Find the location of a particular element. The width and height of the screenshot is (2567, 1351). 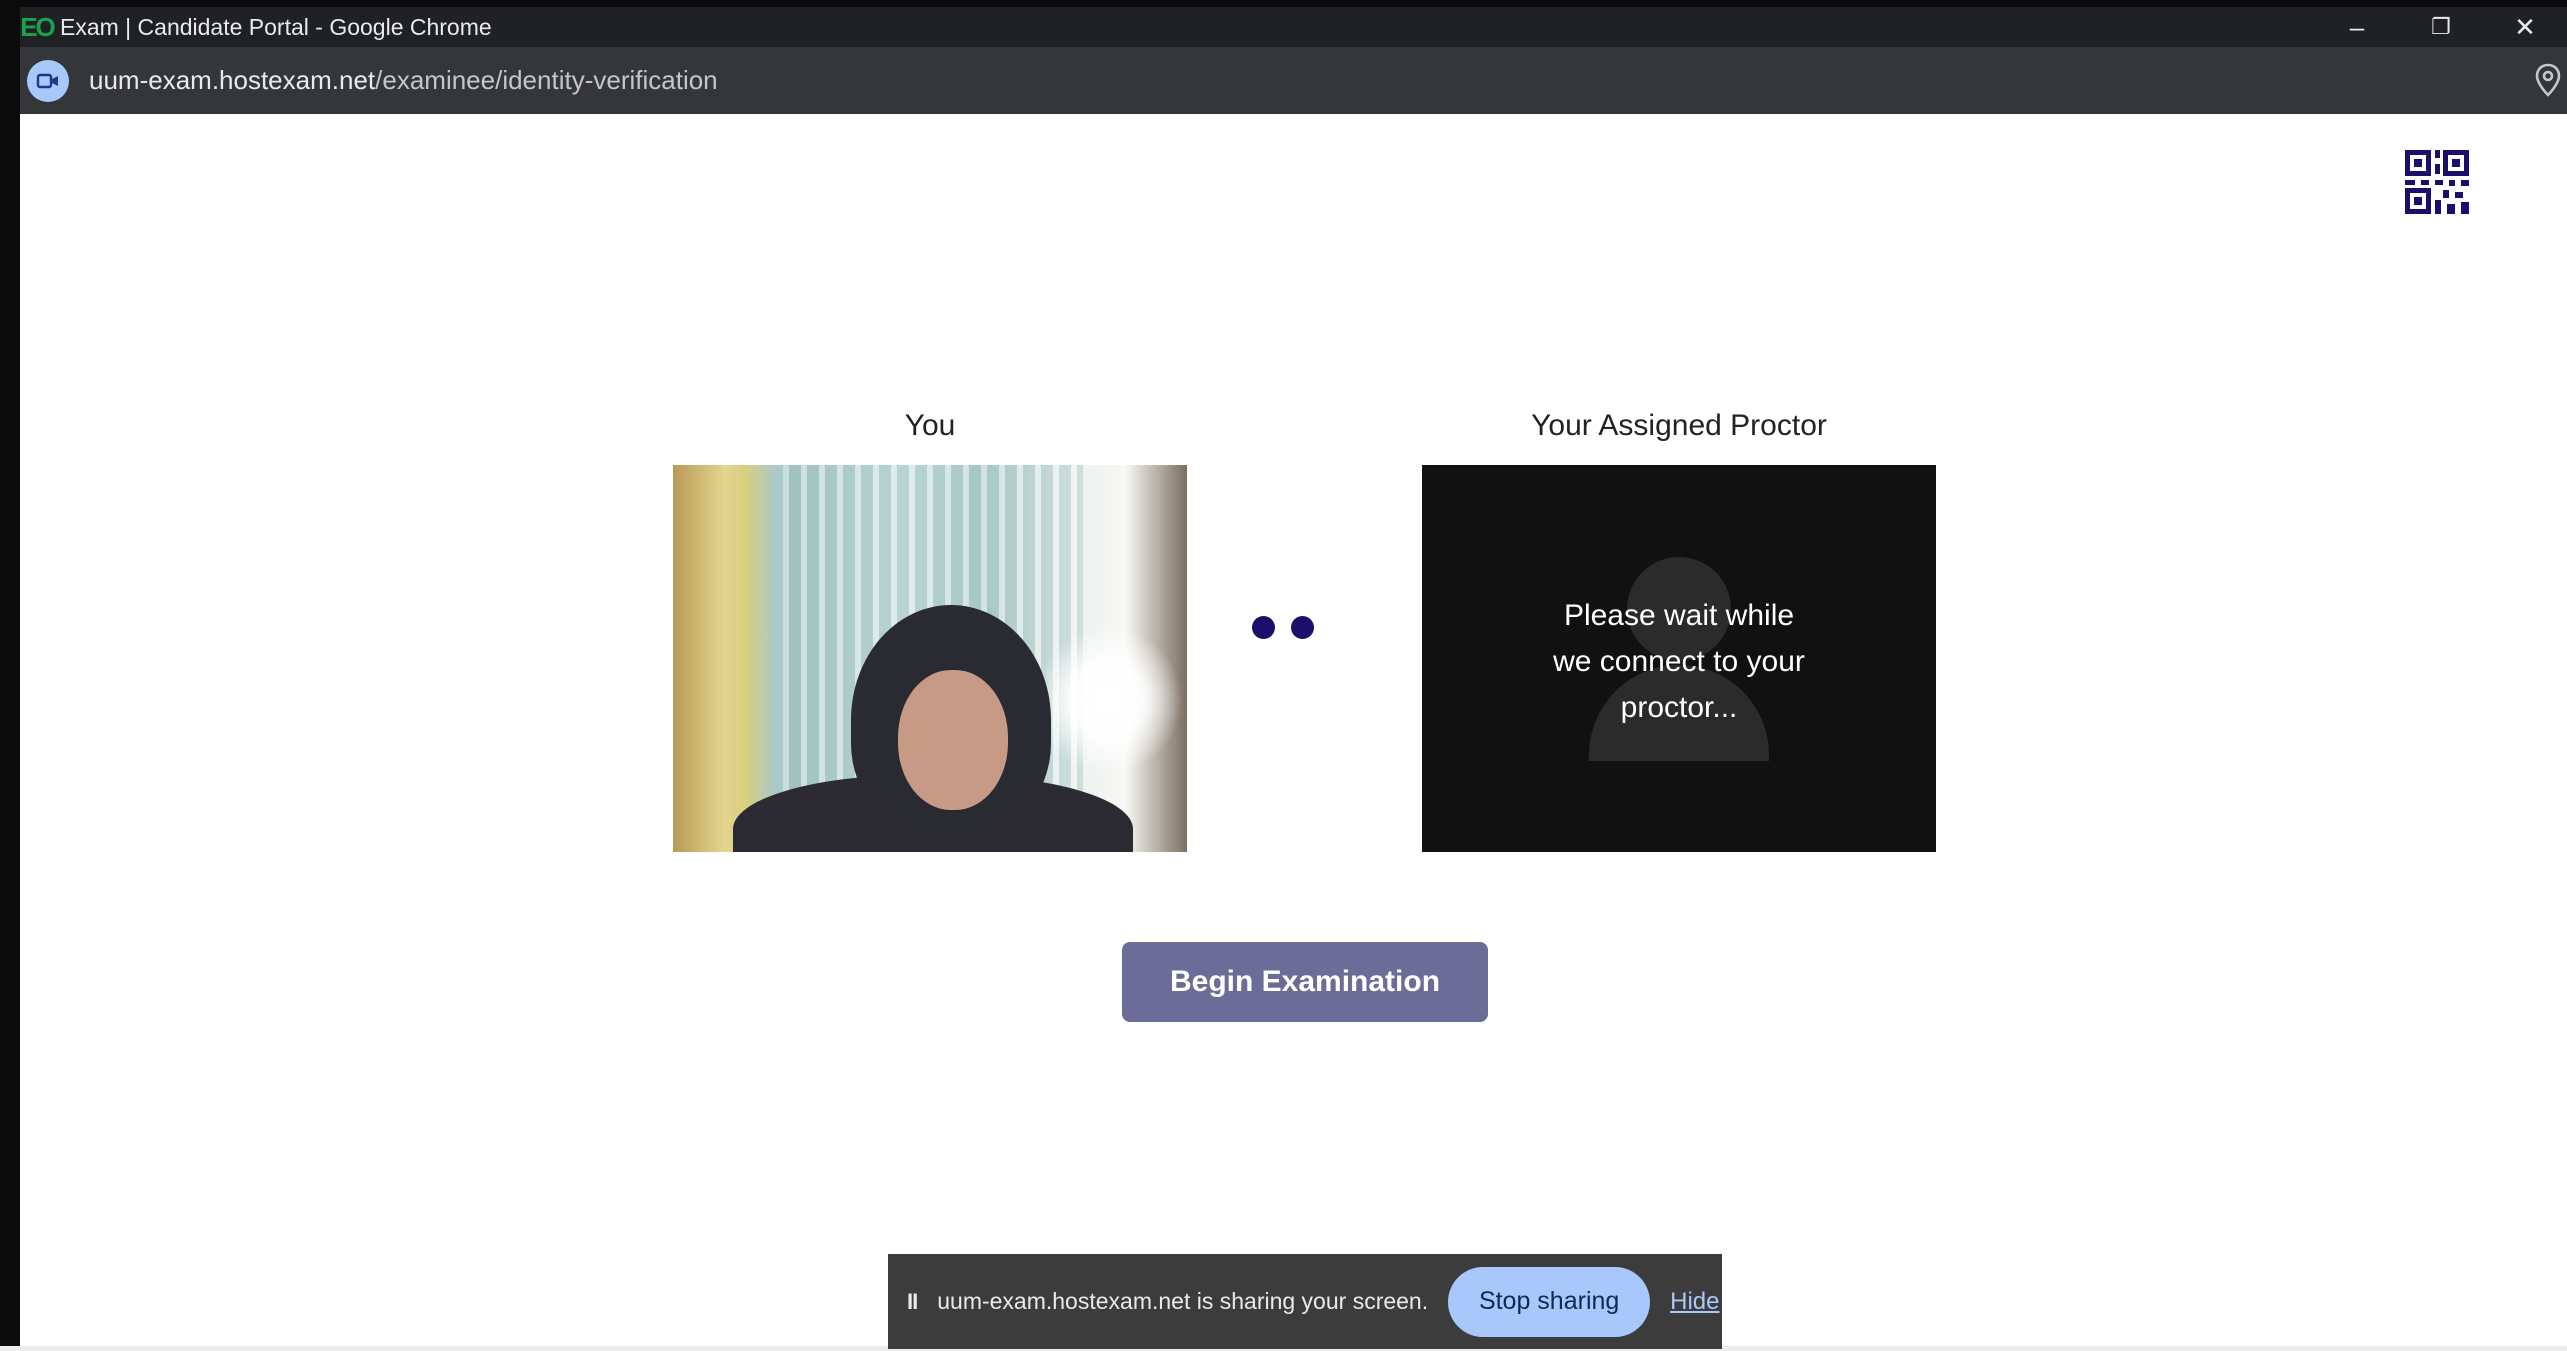

url-path: /examinee/identity-verification is located at coordinates (546, 80).